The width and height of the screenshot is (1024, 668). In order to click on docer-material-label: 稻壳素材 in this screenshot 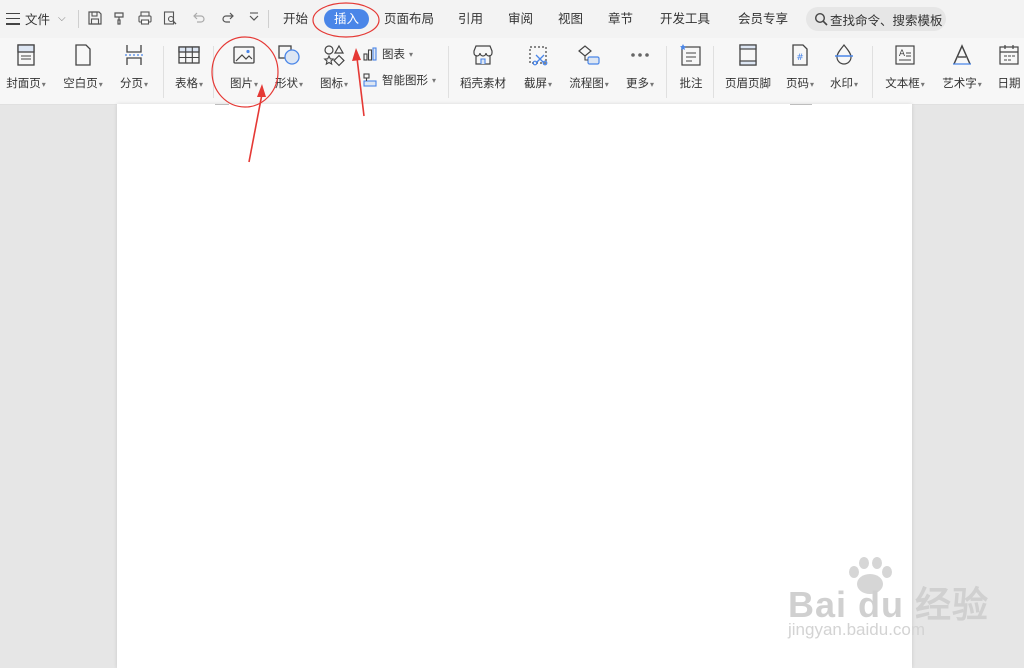, I will do `click(483, 83)`.